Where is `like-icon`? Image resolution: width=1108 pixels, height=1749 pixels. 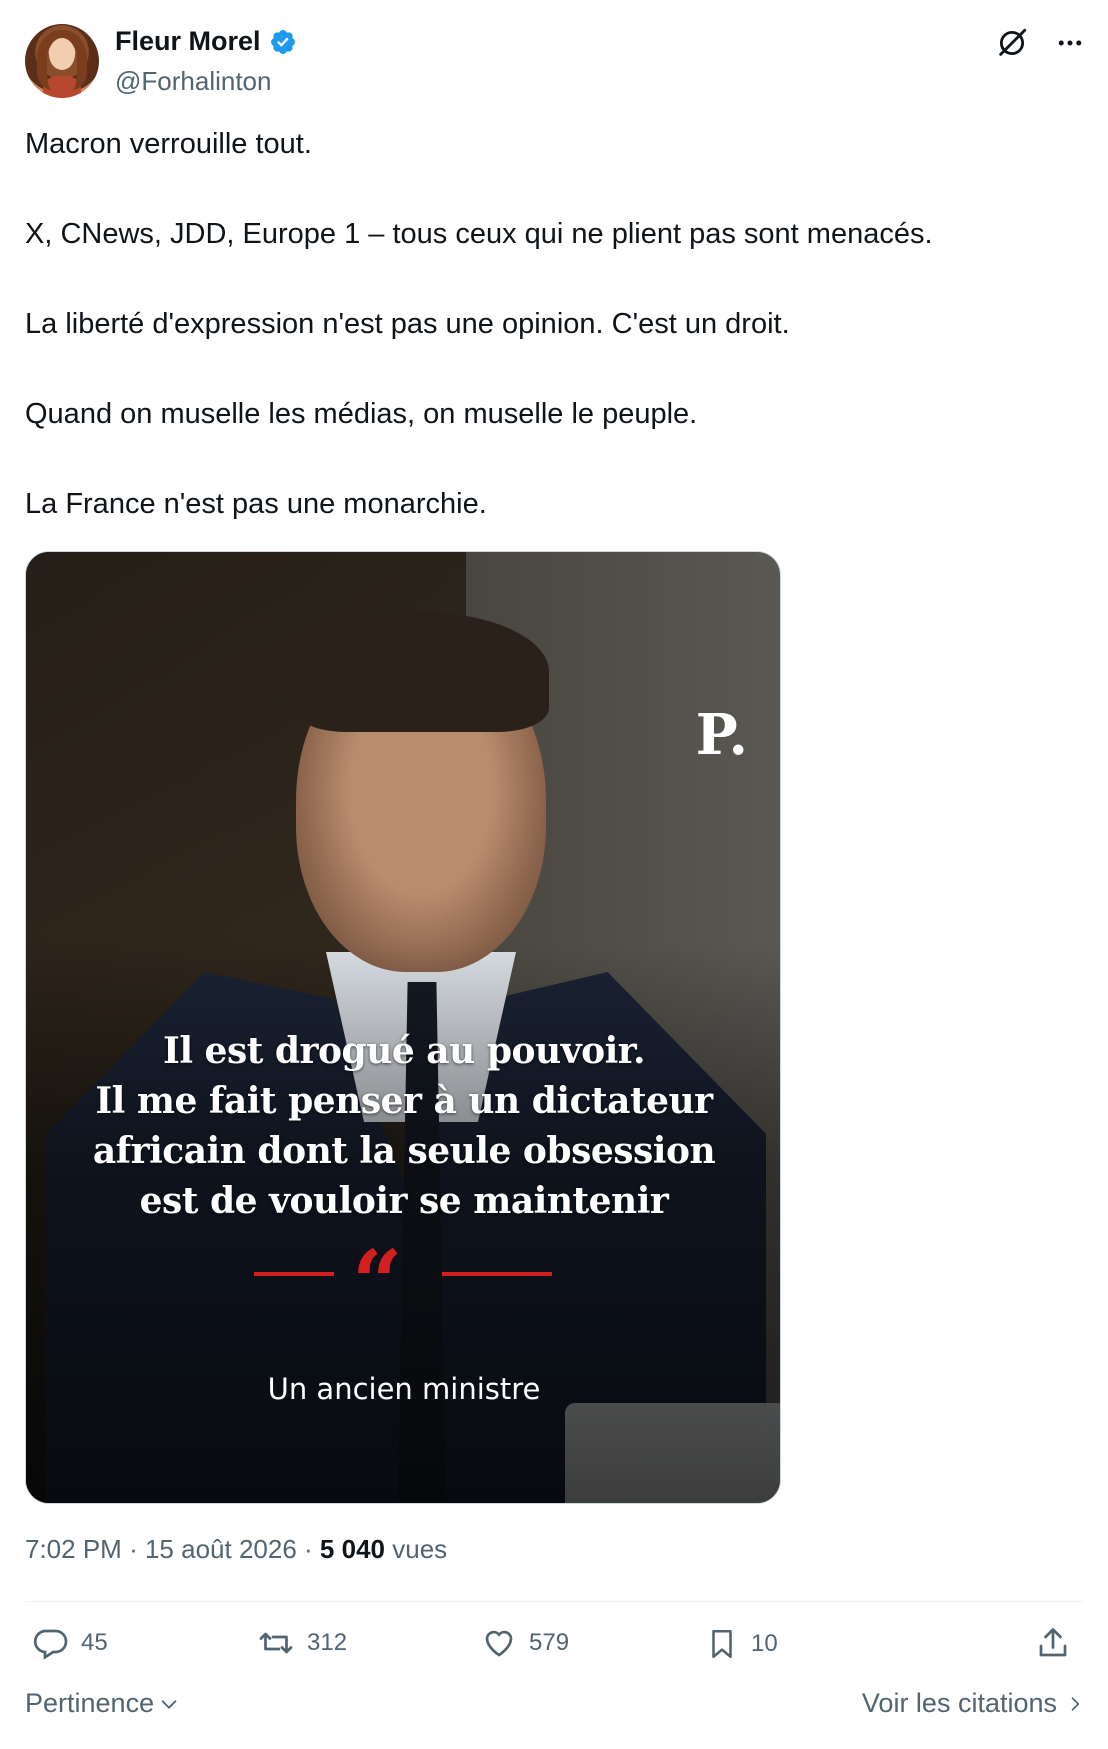
like-icon is located at coordinates (499, 1643).